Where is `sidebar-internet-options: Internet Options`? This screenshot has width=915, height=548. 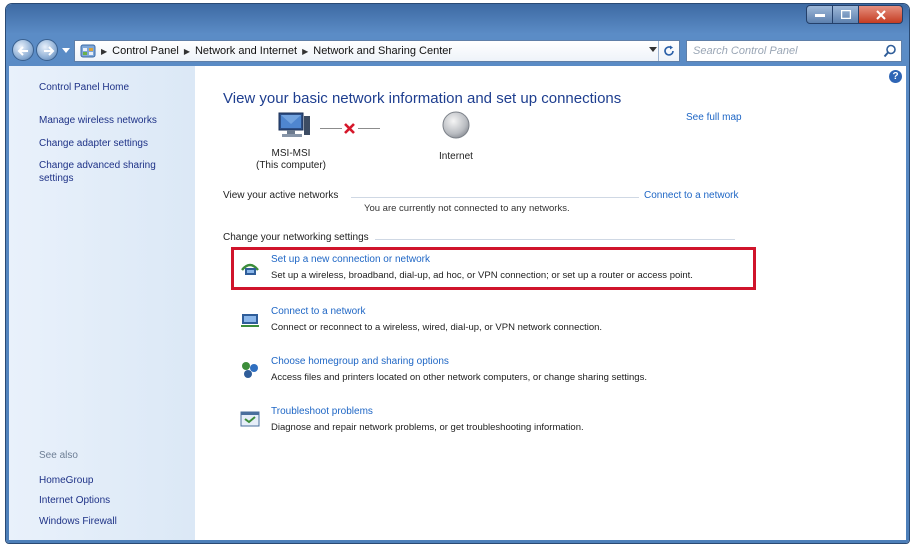
sidebar-internet-options: Internet Options is located at coordinates (74, 500).